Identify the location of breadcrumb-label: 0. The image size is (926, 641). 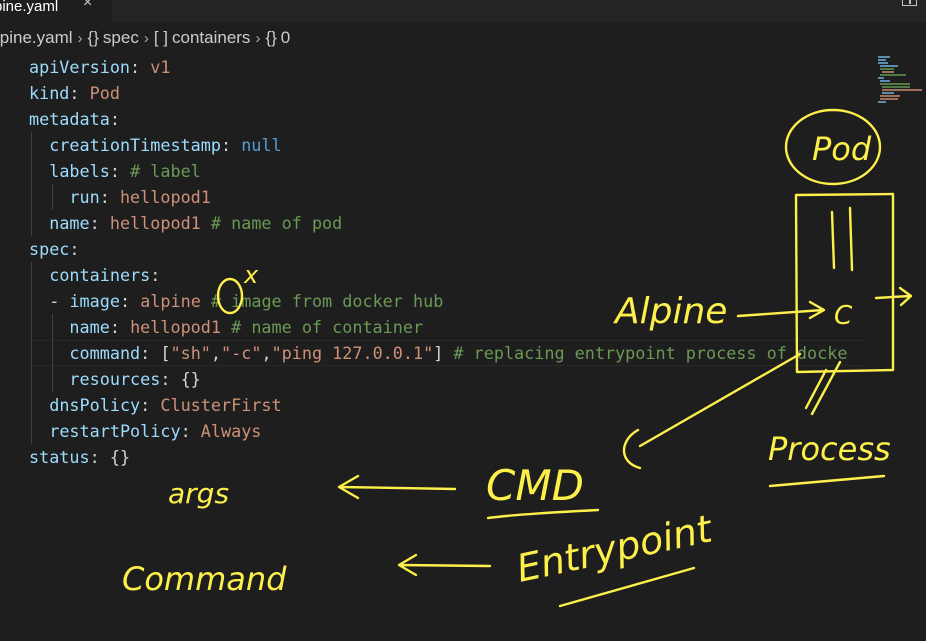
(285, 37).